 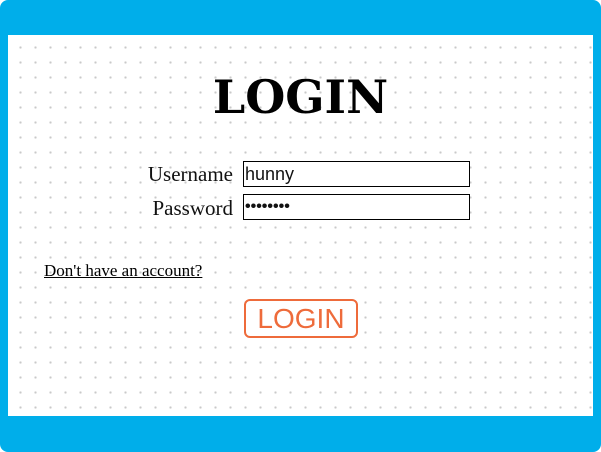 I want to click on password-label: Password, so click(x=192, y=208).